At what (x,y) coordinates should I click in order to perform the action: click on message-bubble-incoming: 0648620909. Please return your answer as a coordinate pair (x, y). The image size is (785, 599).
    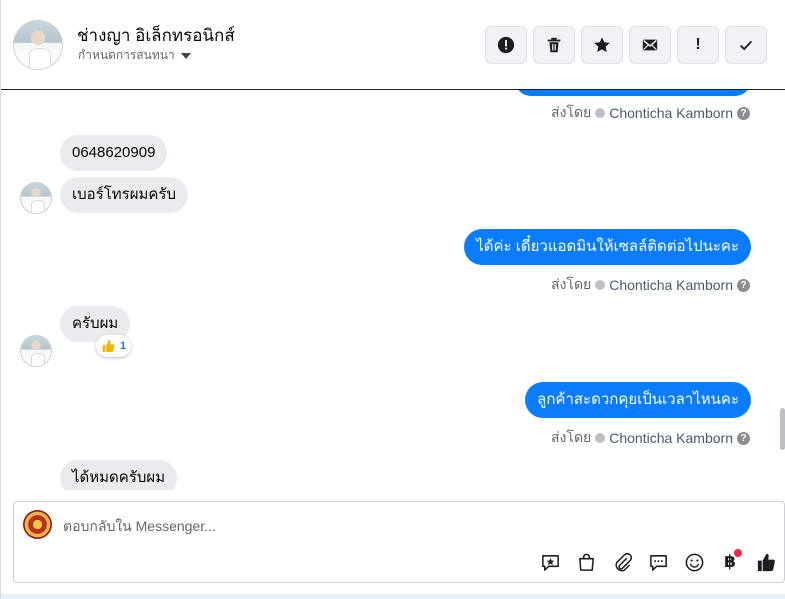
    Looking at the image, I should click on (114, 153).